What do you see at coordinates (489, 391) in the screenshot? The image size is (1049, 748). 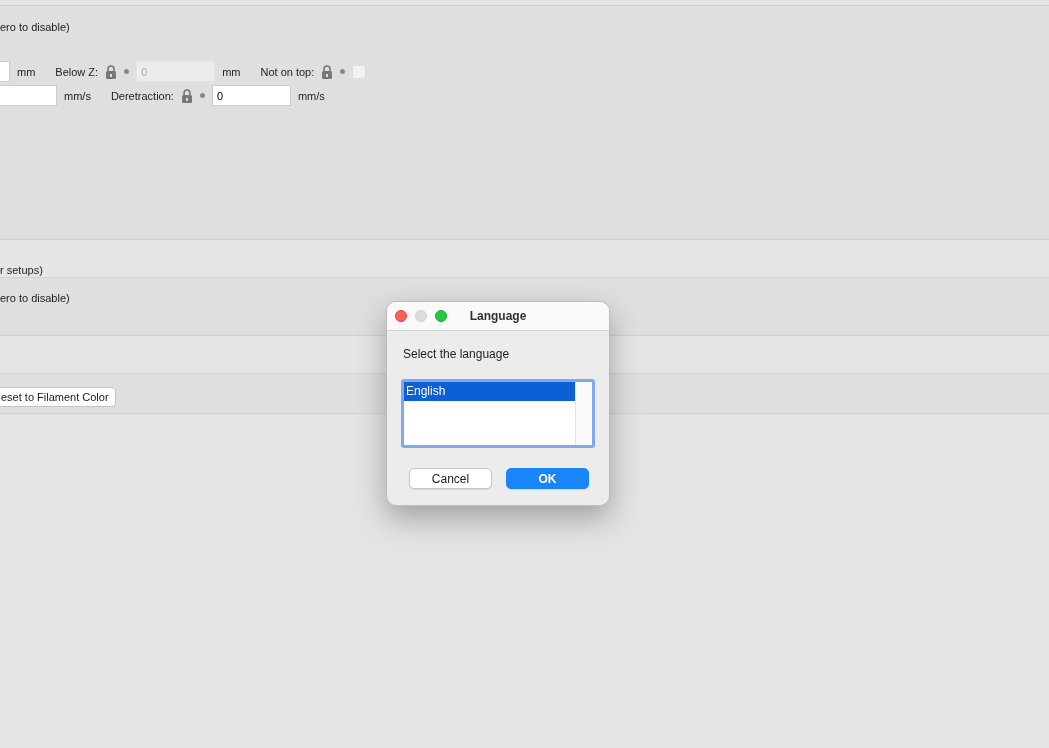 I see `language-item: English` at bounding box center [489, 391].